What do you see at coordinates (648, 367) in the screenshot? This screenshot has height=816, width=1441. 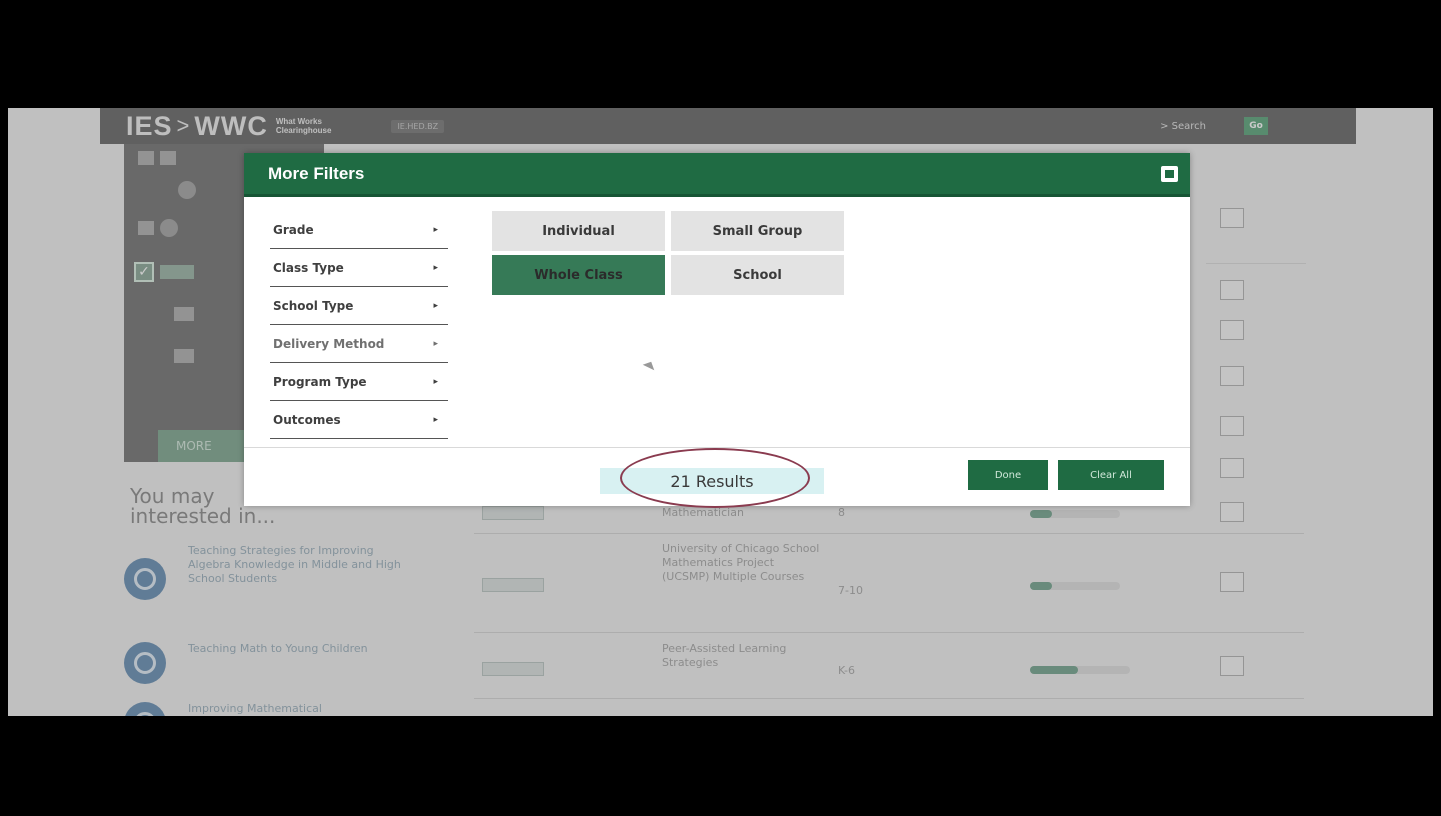 I see `mouse-cursor-icon` at bounding box center [648, 367].